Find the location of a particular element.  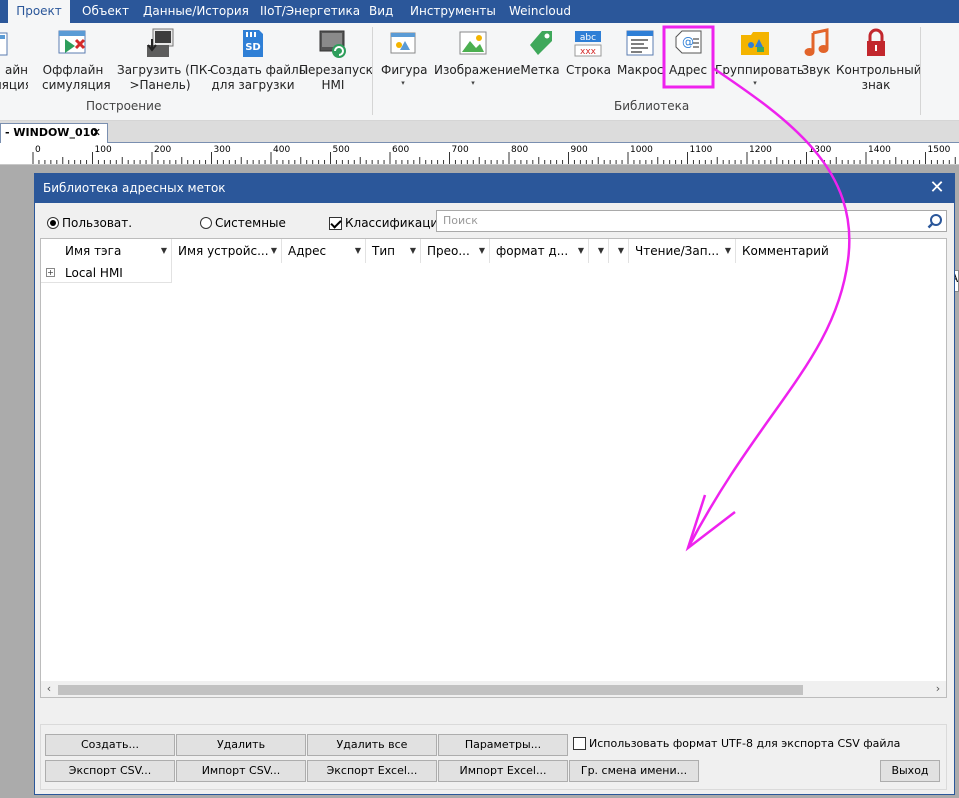

ruler-label: 1200 is located at coordinates (760, 150).